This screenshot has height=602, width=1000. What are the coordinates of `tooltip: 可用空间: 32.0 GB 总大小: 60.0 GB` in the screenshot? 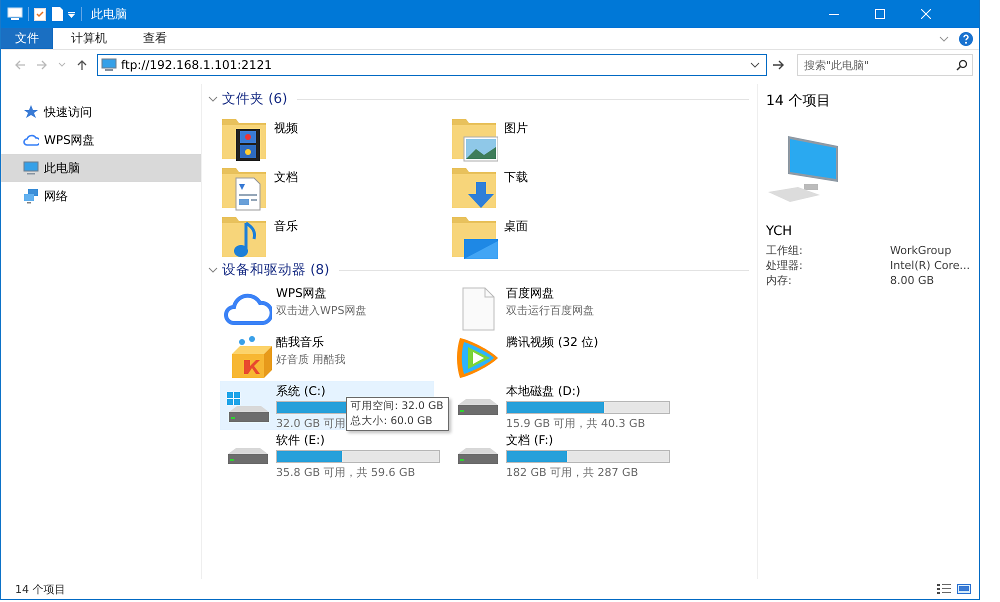 It's located at (397, 414).